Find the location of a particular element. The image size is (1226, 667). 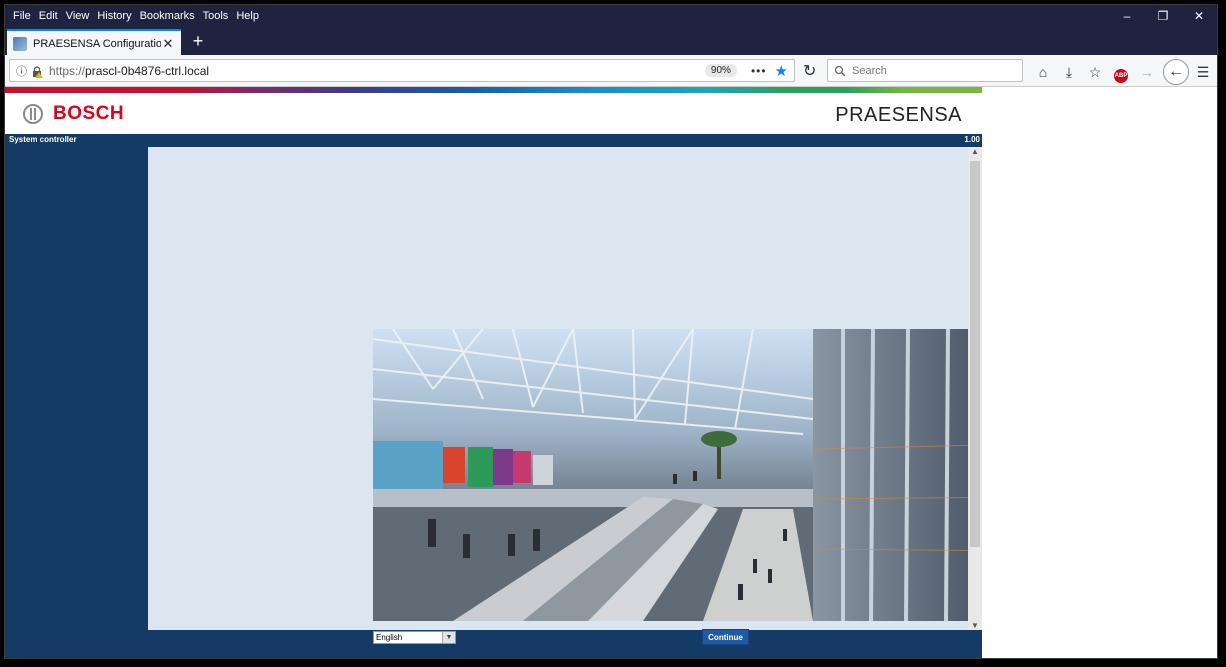

url-scheme: https:// is located at coordinates (67, 70).